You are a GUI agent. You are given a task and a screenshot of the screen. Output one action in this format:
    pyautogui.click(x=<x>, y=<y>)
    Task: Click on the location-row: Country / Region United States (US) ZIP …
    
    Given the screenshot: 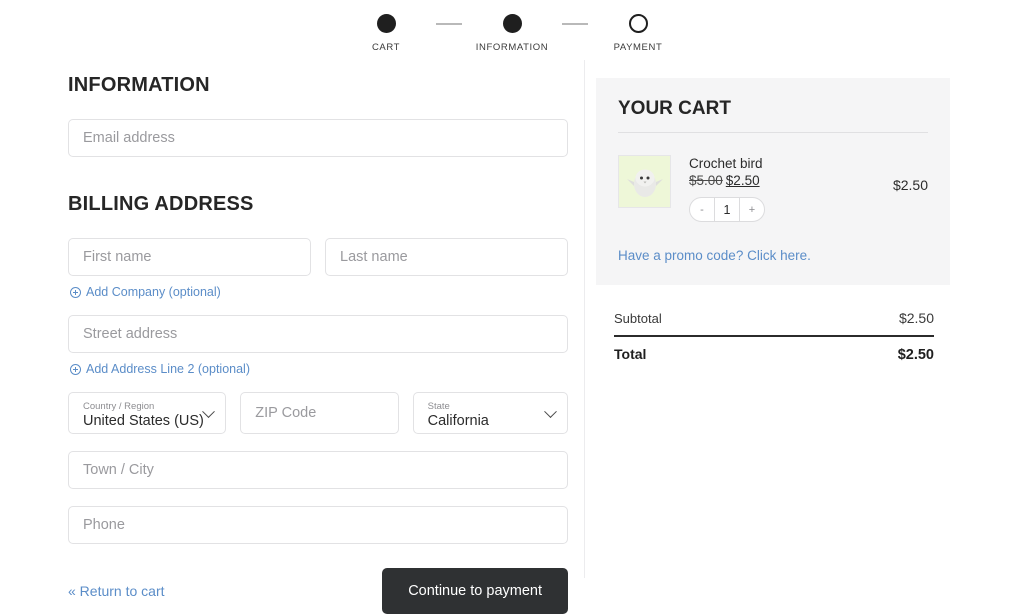 What is the action you would take?
    pyautogui.click(x=318, y=413)
    